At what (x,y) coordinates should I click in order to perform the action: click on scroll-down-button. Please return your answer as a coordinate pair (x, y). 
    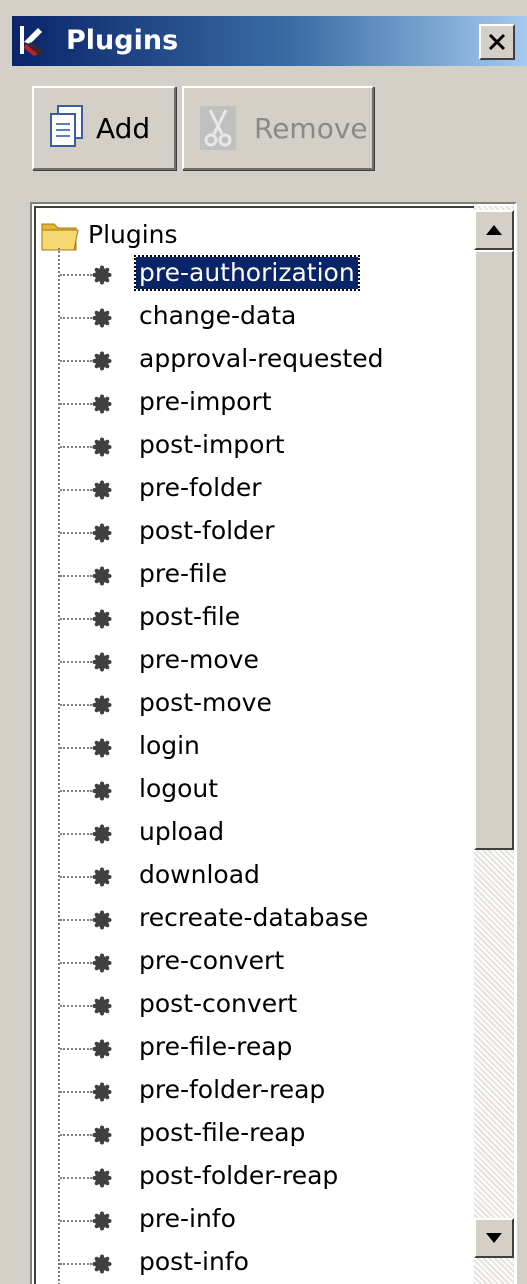
    Looking at the image, I should click on (494, 1238).